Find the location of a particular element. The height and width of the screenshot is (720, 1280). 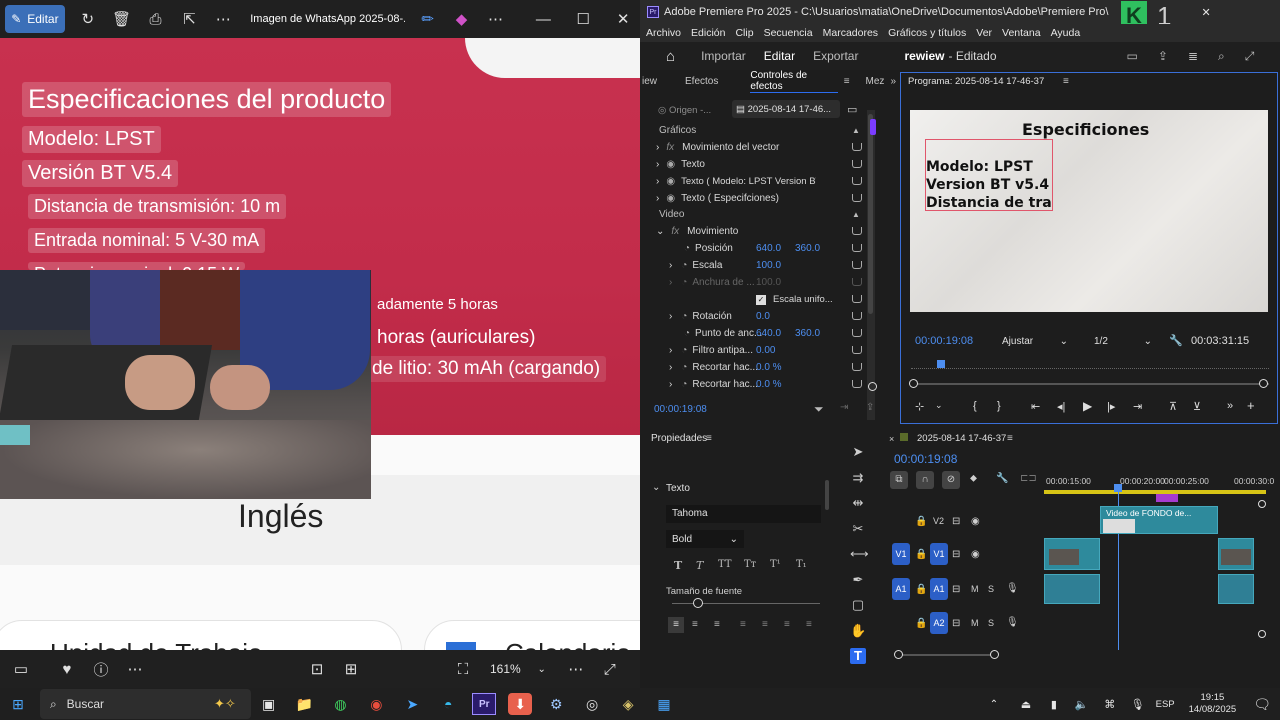

param-row: ◔ Posición 640.0 360.0 is located at coordinates (762, 248).